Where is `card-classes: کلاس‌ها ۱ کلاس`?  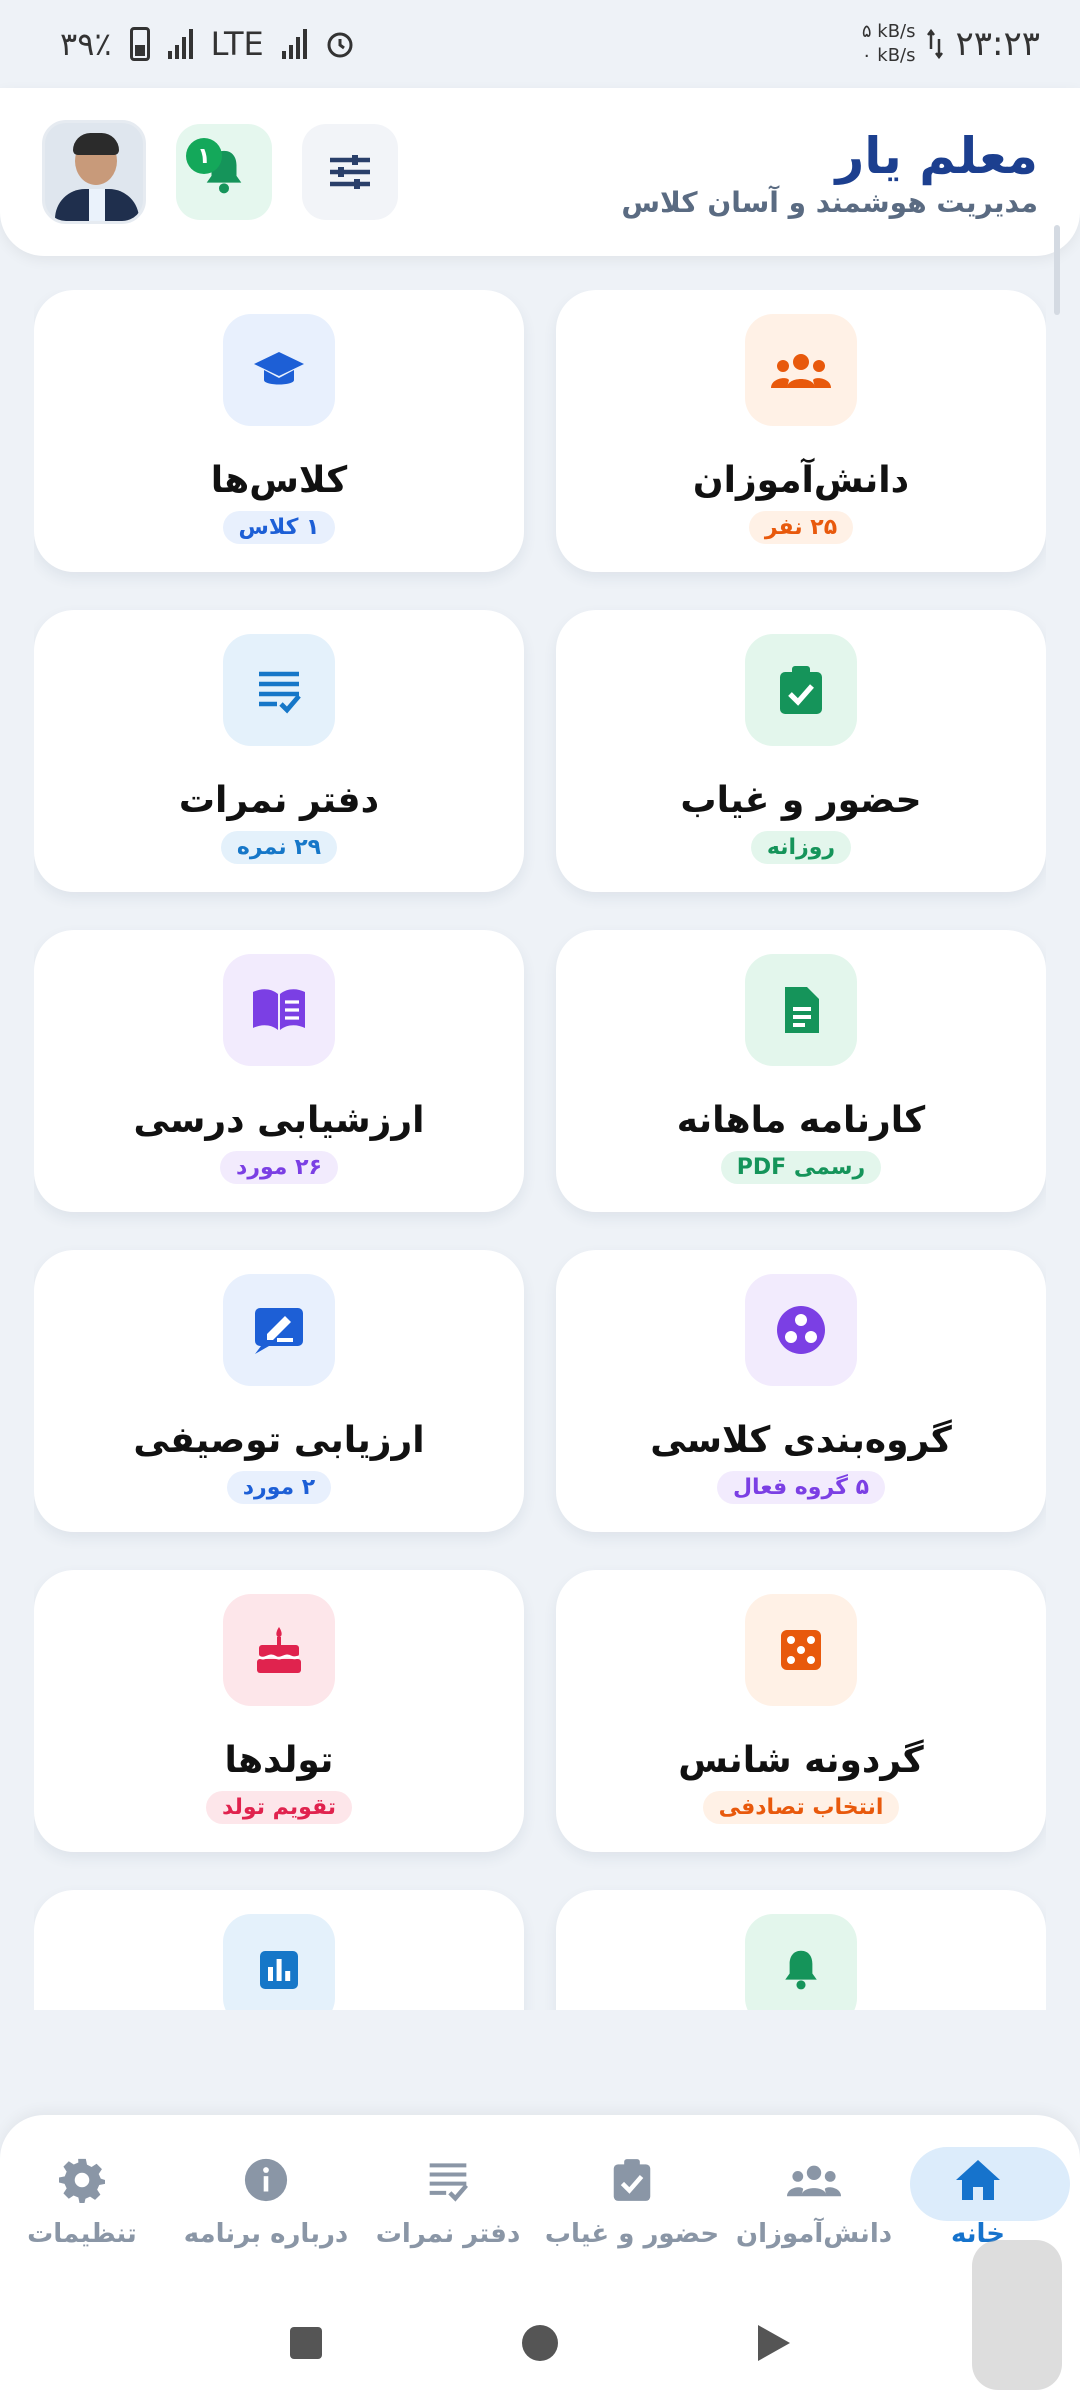 card-classes: کلاس‌ها ۱ کلاس is located at coordinates (279, 431).